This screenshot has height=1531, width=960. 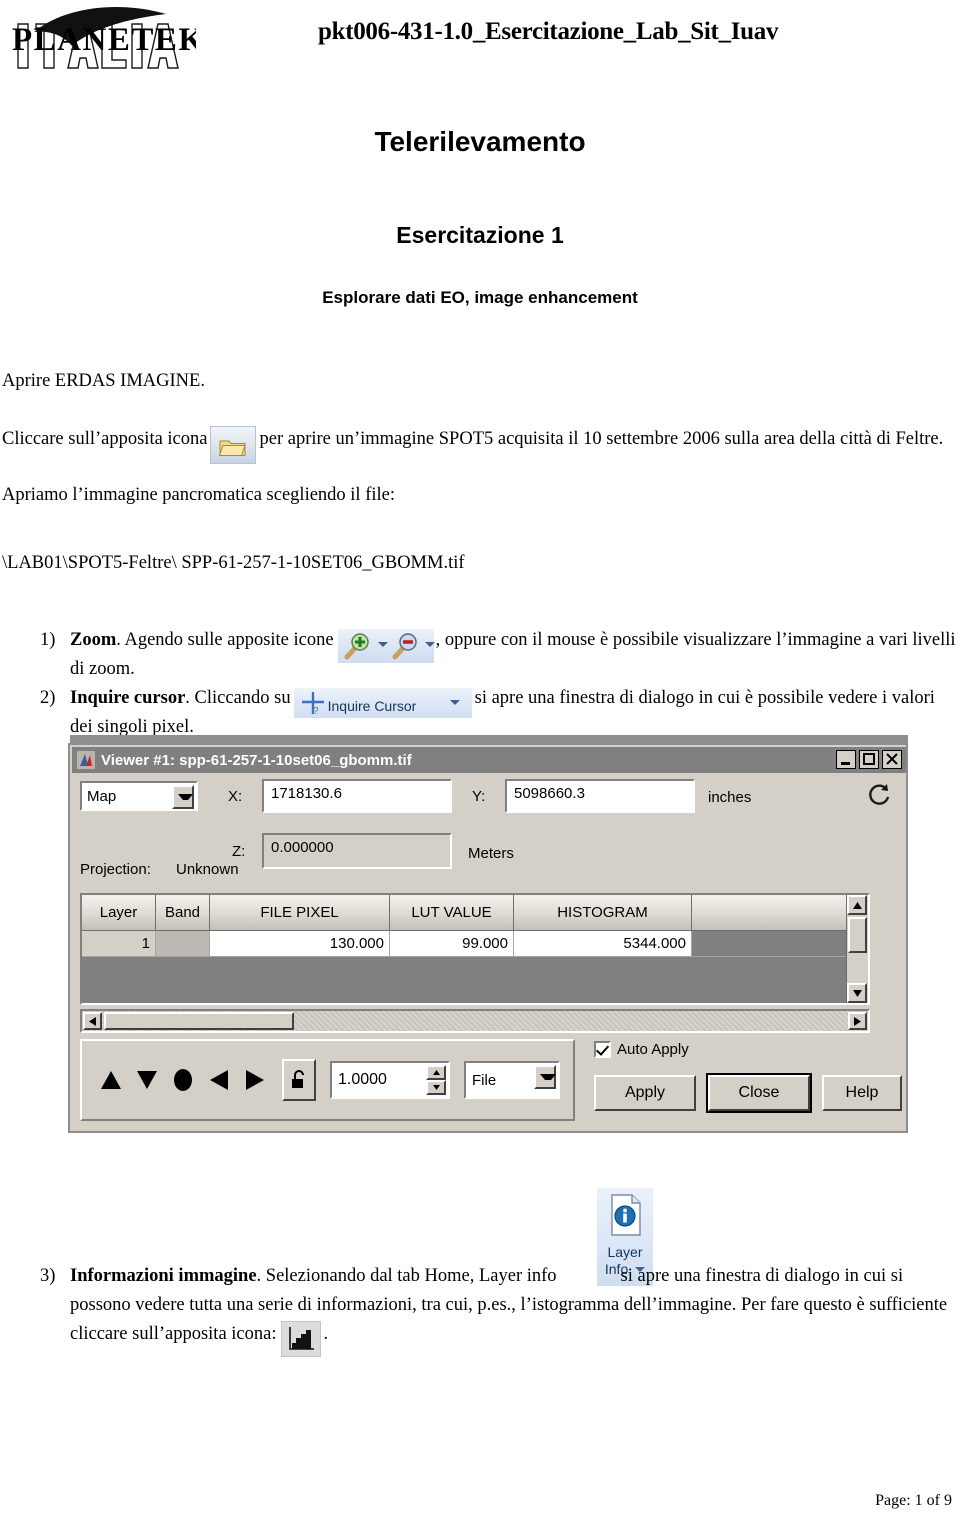 What do you see at coordinates (48, 1276) in the screenshot?
I see `step-3-number: 3)` at bounding box center [48, 1276].